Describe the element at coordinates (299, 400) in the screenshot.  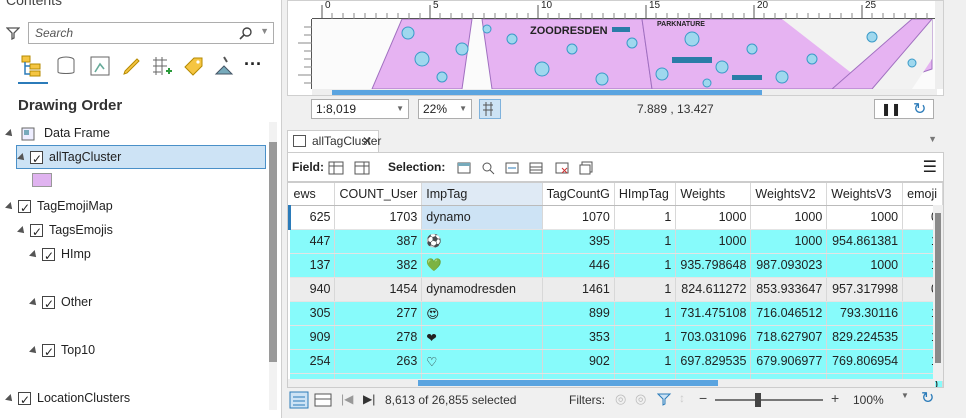
I see `show-all-records-icon` at that location.